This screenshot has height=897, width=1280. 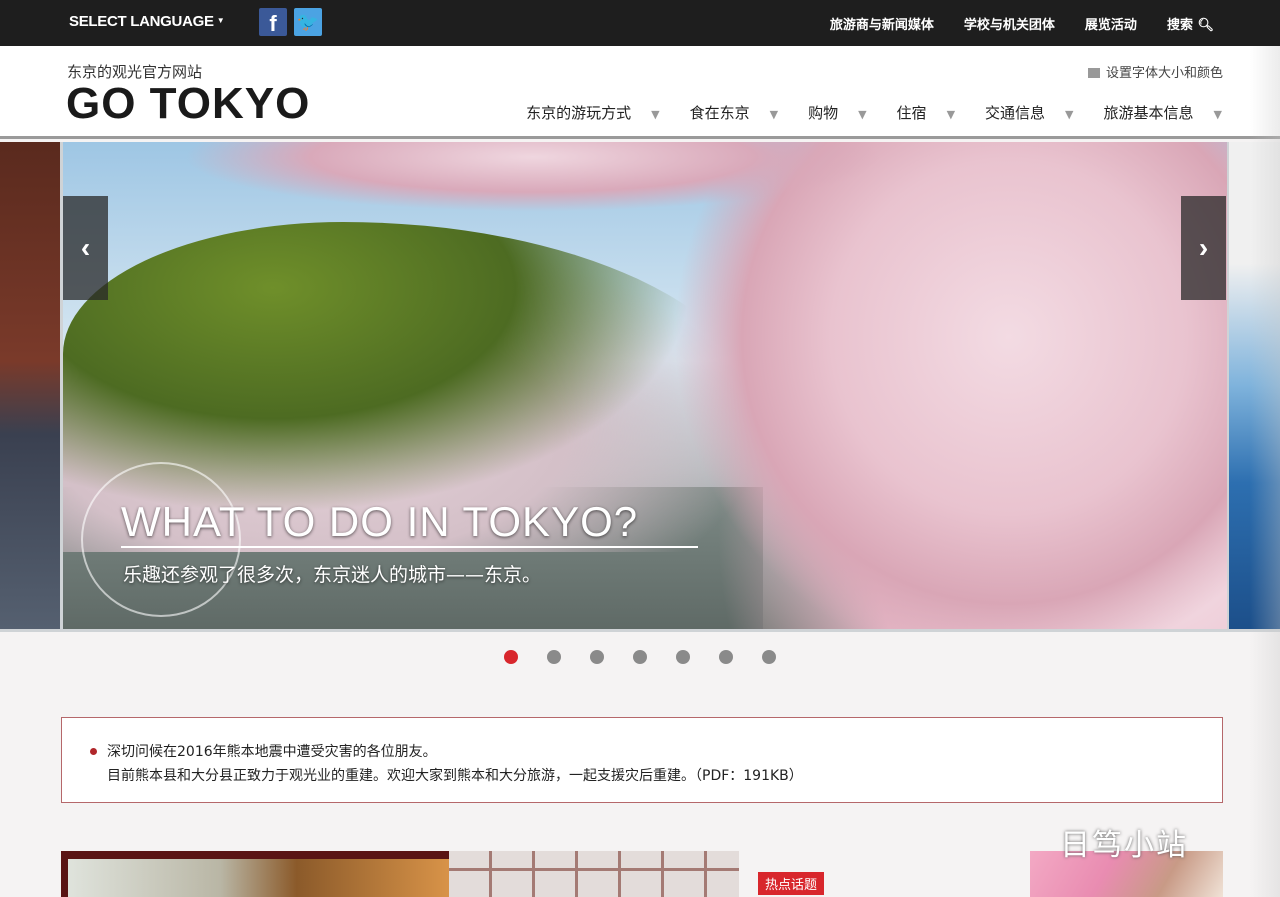 I want to click on caret-down-icon: ▼, so click(x=220, y=20).